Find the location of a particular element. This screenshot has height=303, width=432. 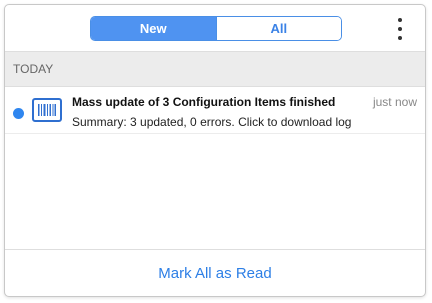

barcode-icon-glyph is located at coordinates (47, 110).